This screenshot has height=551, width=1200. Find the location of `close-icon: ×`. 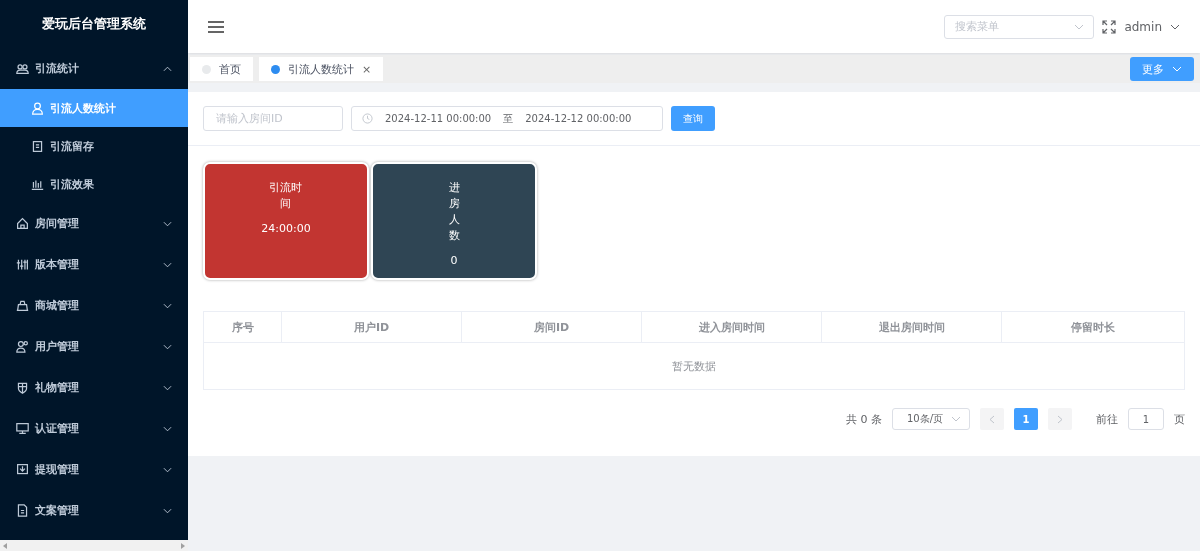

close-icon: × is located at coordinates (367, 69).